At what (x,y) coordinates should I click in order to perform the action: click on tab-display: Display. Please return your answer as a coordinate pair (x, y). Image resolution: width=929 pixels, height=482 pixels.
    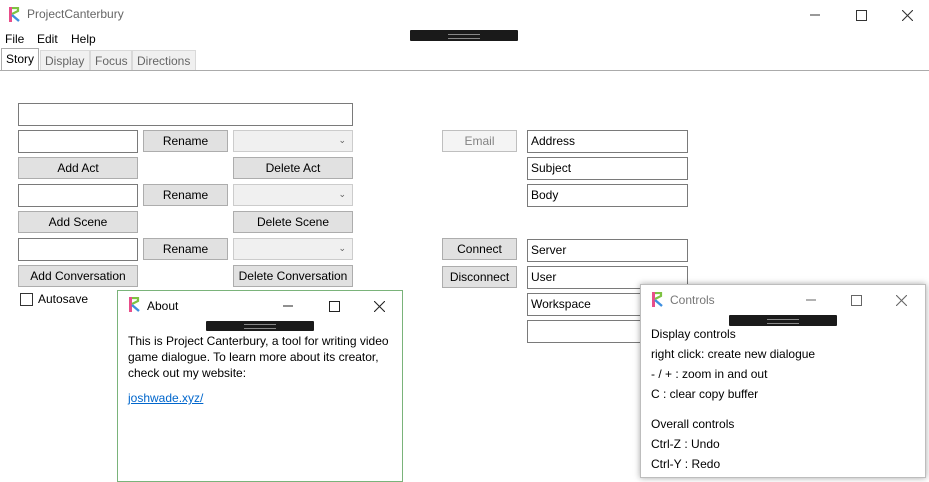
    Looking at the image, I should click on (65, 60).